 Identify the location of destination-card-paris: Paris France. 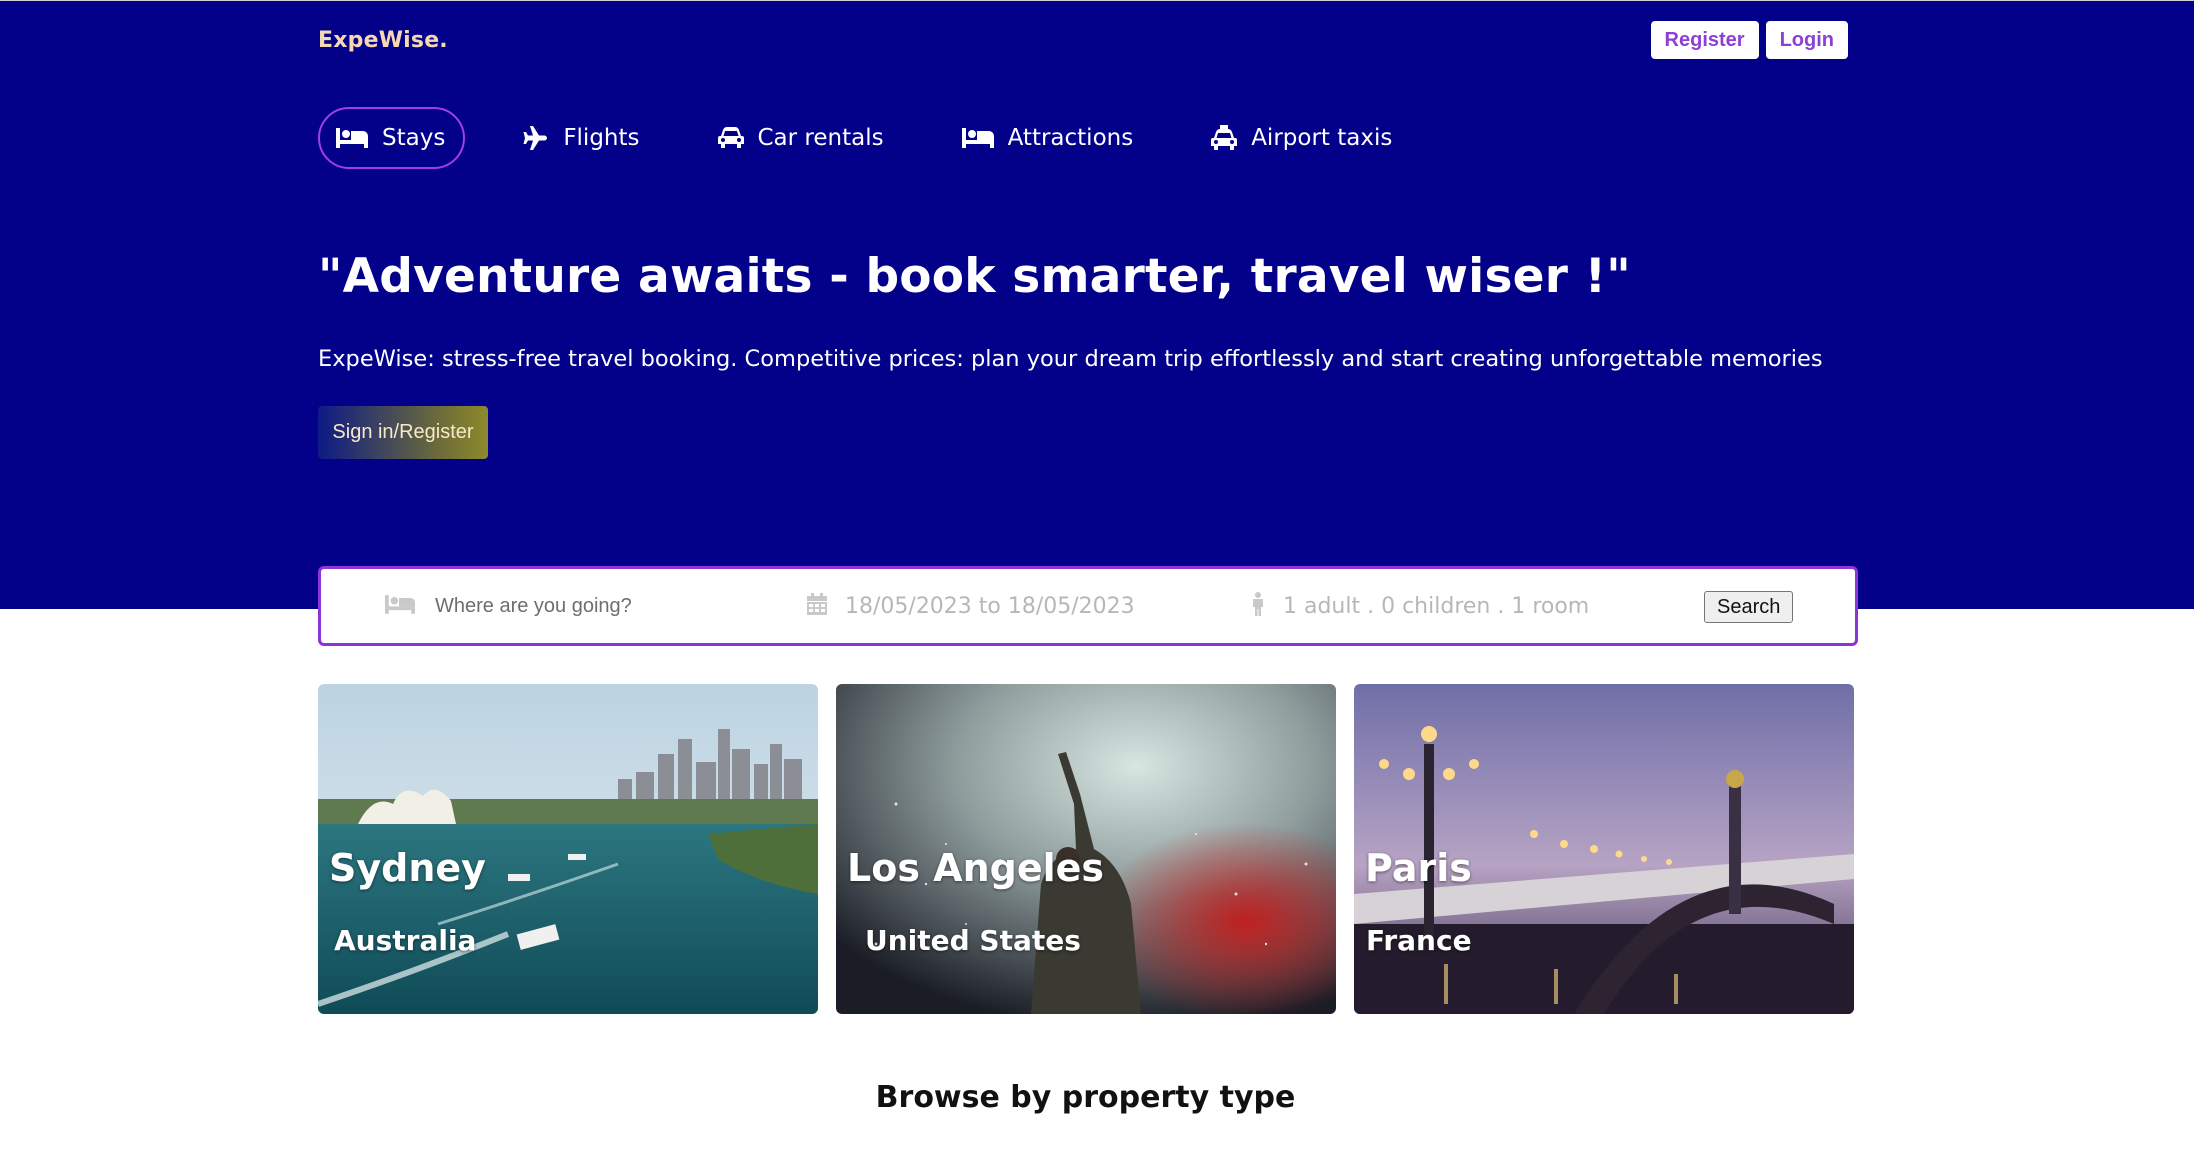
(1604, 849).